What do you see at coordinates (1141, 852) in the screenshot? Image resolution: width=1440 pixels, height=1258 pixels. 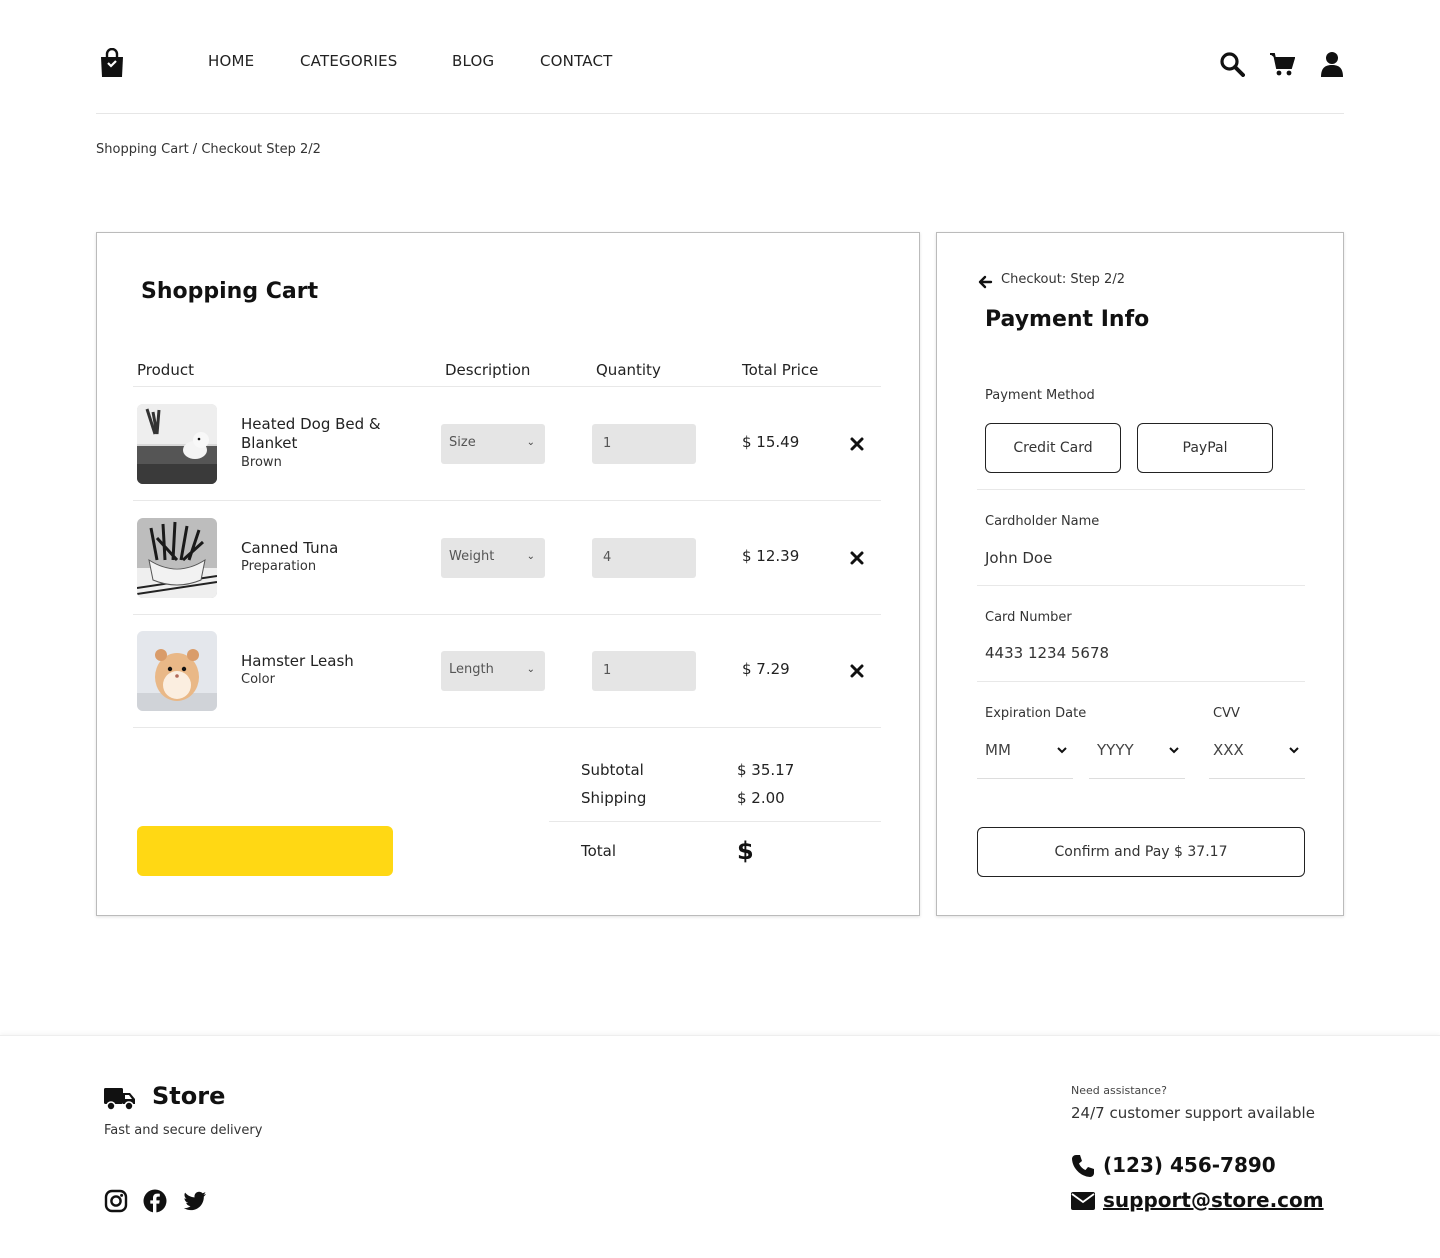 I see `confirm-pay-button: Confirm and Pay $ 37.17` at bounding box center [1141, 852].